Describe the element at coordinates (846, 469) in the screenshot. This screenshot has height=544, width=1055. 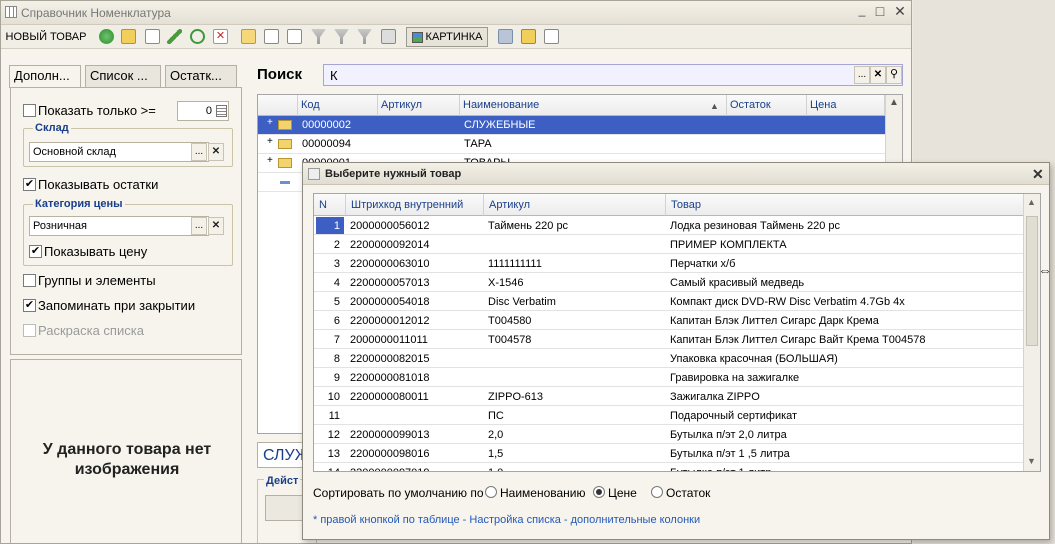
I see `row-product: Бутылка п/эт 1 литр` at that location.